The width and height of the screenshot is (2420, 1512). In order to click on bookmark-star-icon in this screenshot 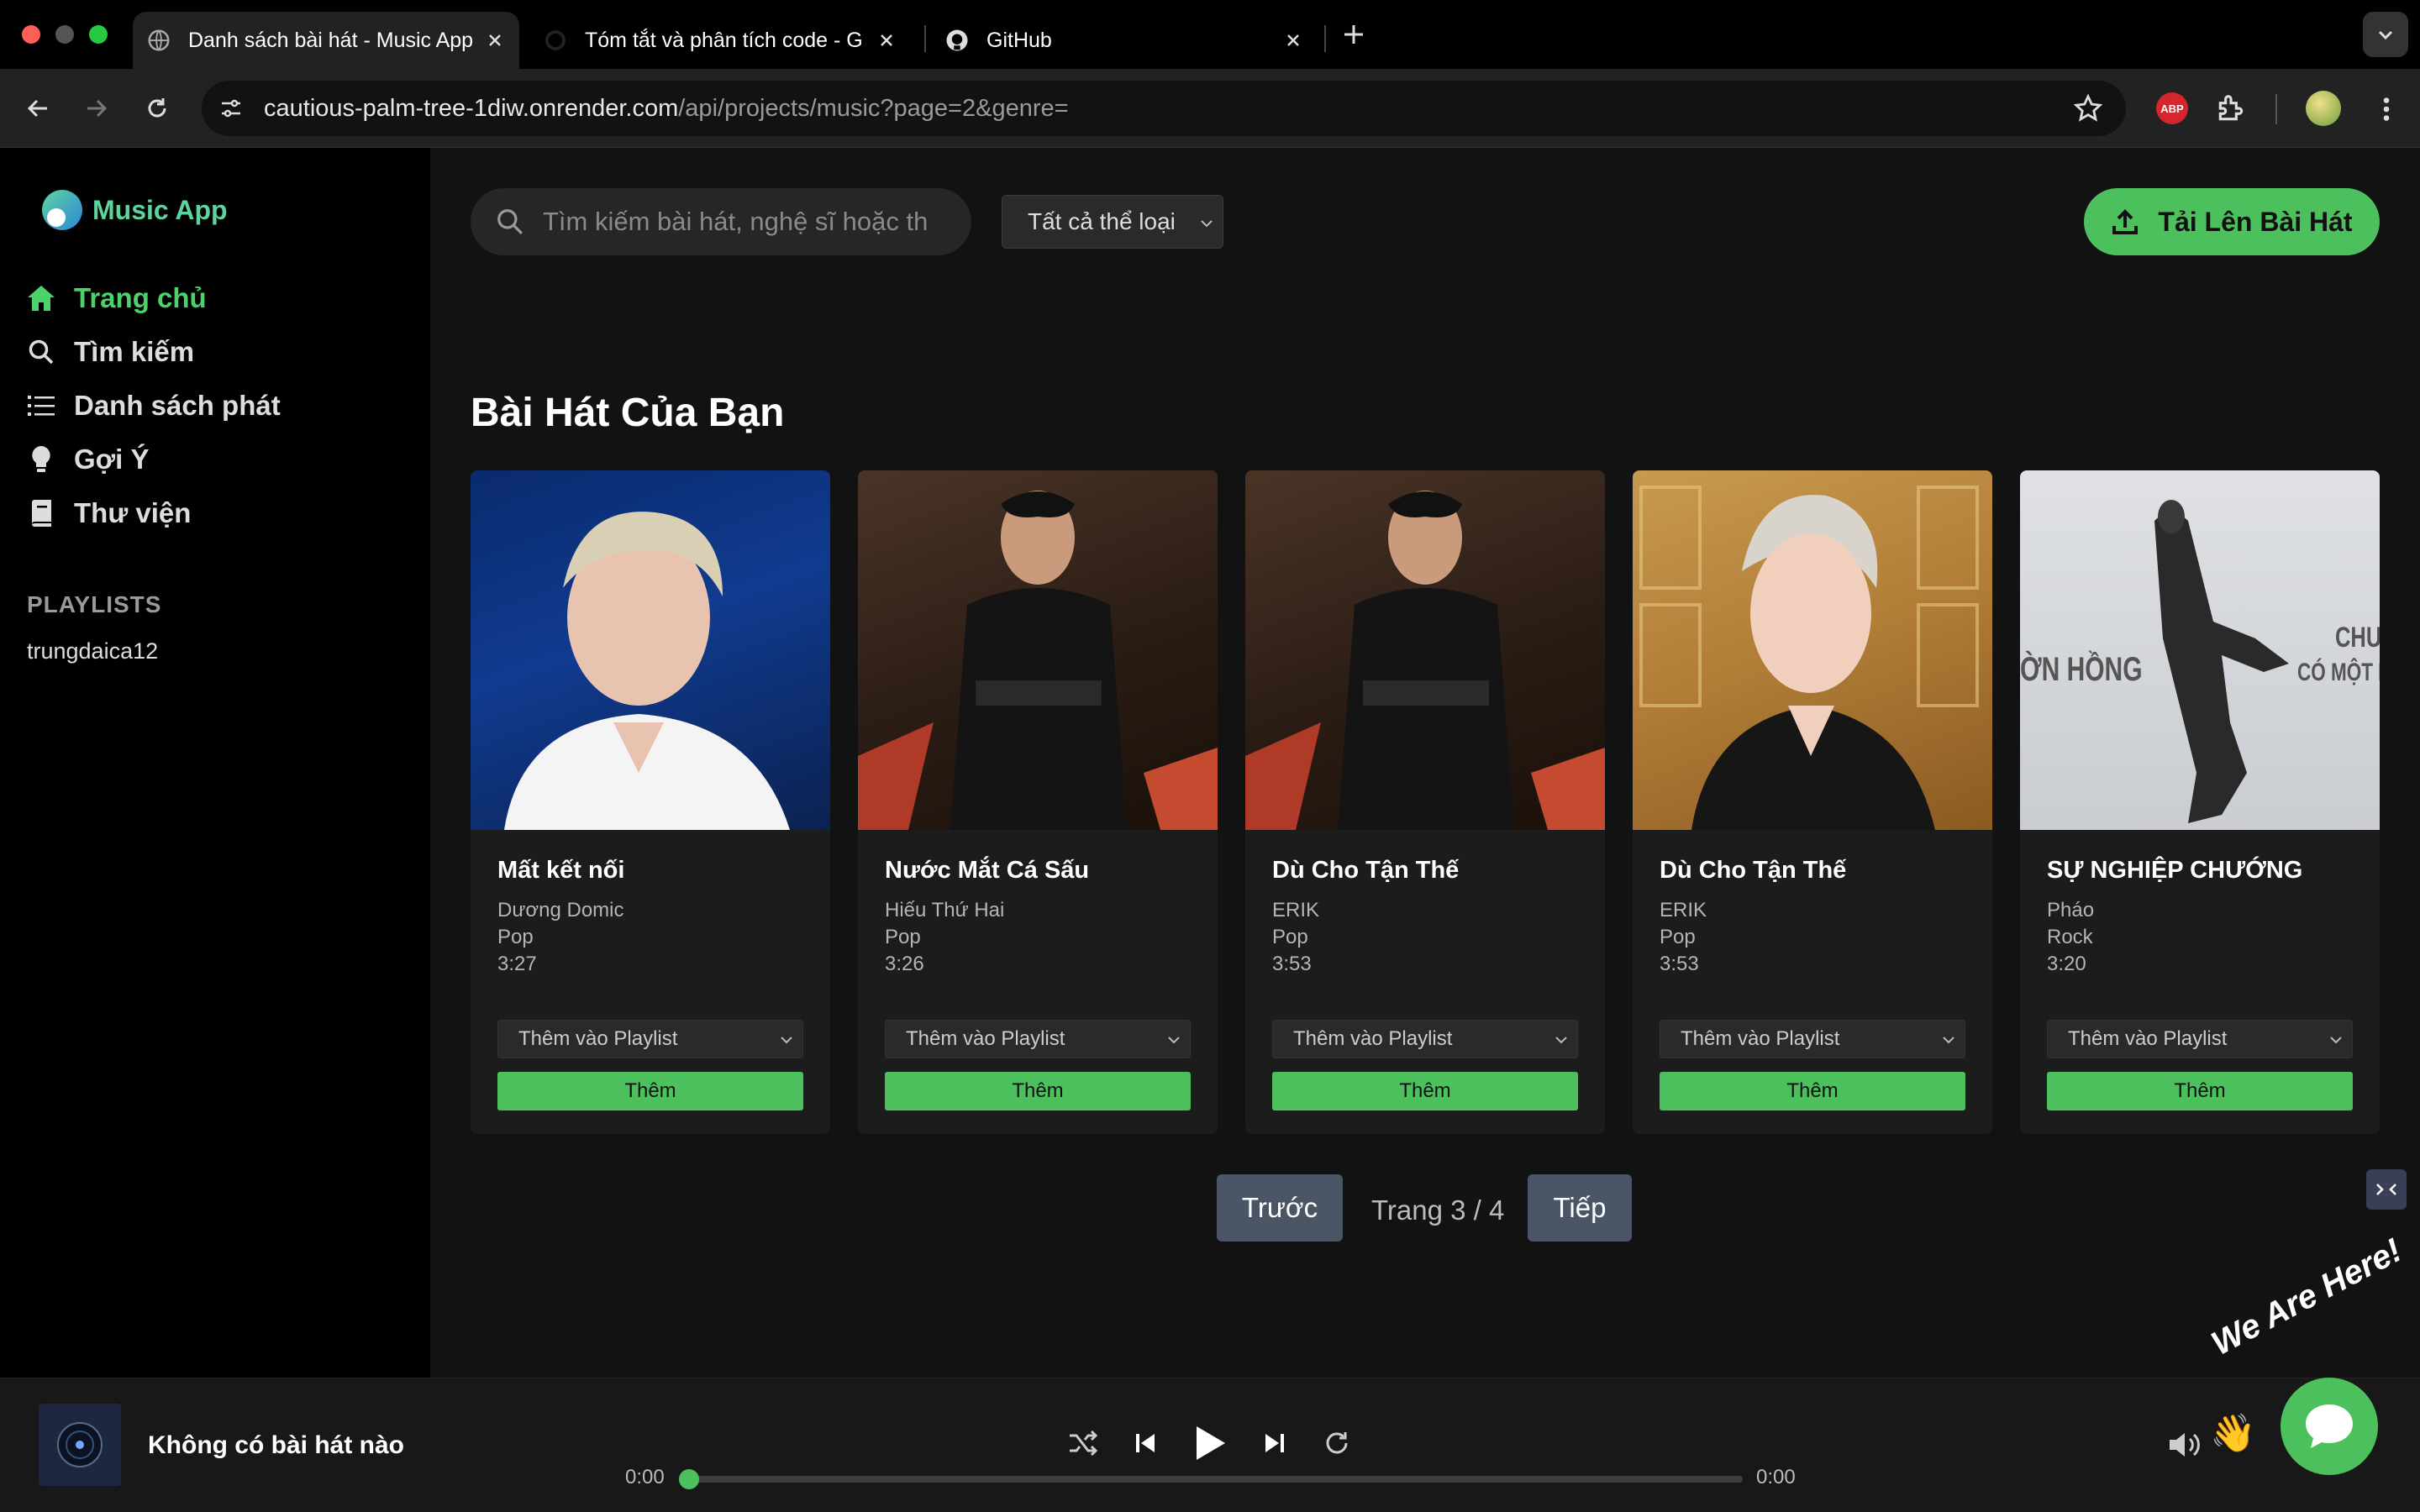, I will do `click(2088, 108)`.